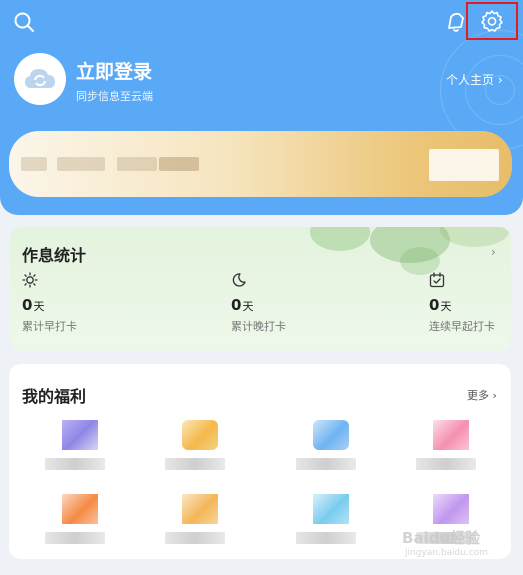  What do you see at coordinates (437, 280) in the screenshot?
I see `calendar-check-icon` at bounding box center [437, 280].